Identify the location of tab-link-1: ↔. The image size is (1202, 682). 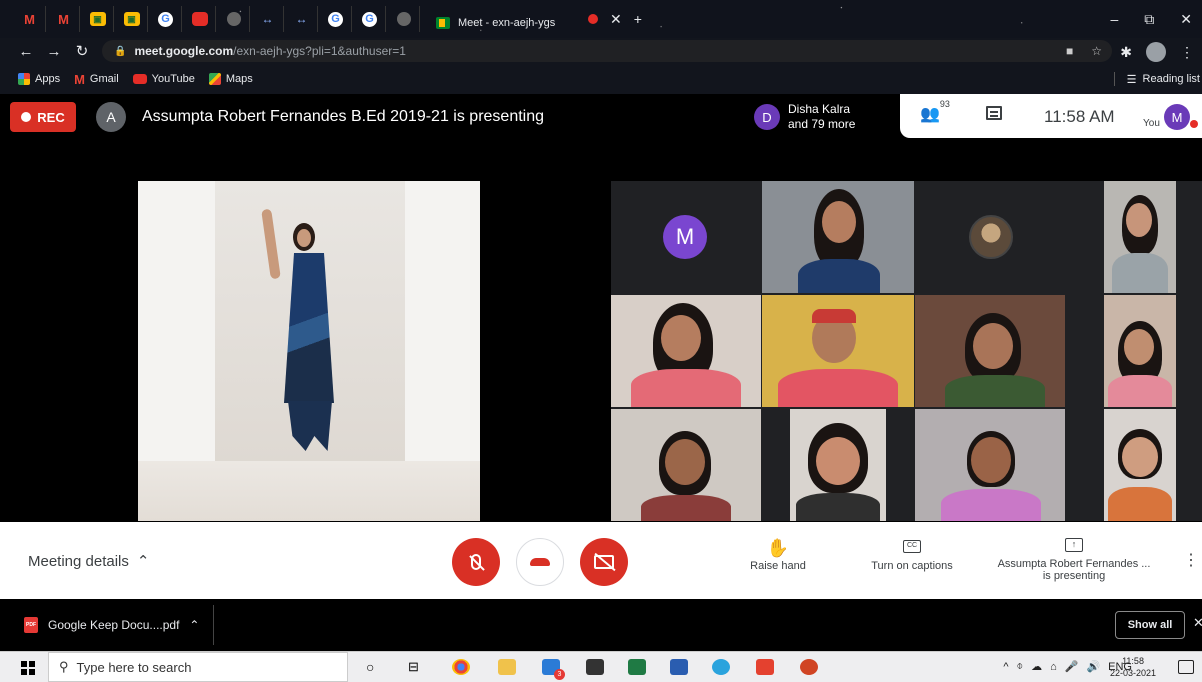
(268, 19).